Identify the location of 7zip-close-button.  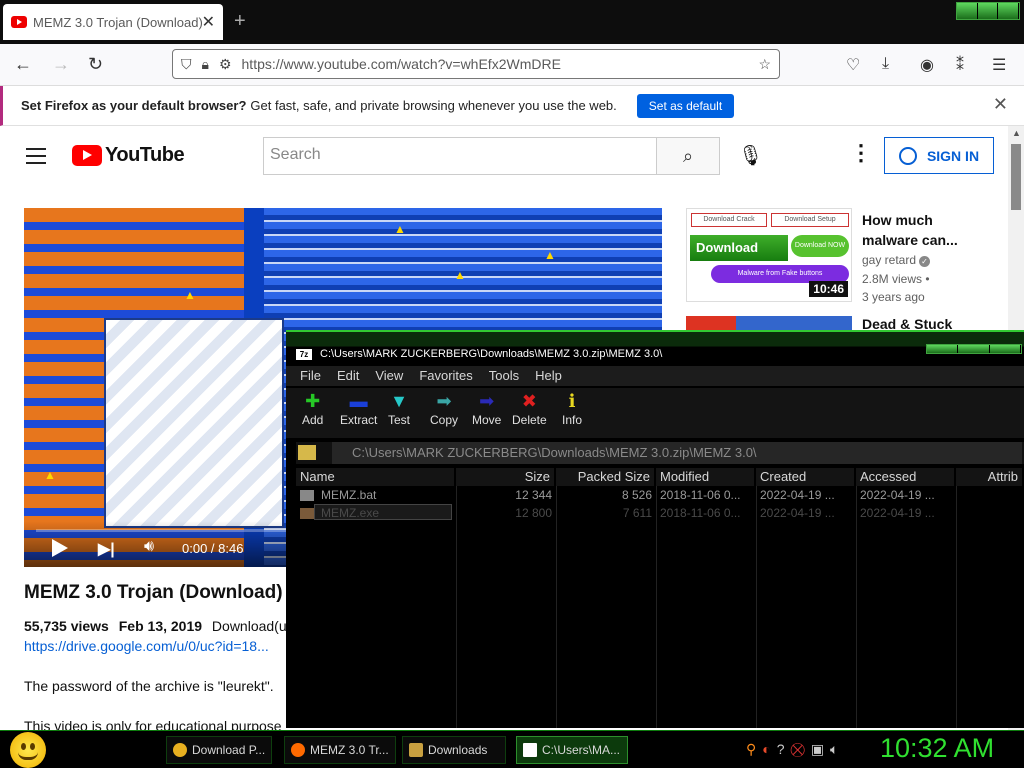
(1005, 349).